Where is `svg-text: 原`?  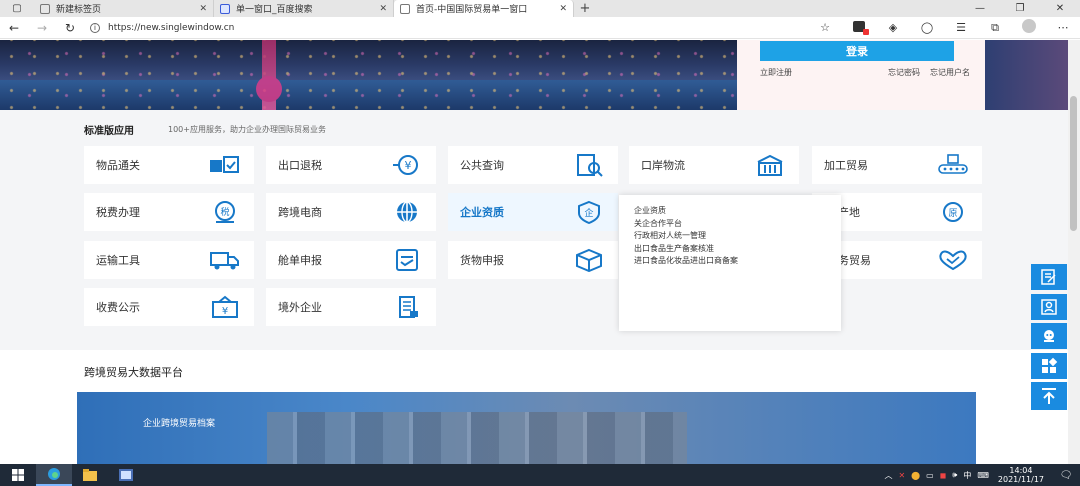 svg-text: 原 is located at coordinates (952, 213).